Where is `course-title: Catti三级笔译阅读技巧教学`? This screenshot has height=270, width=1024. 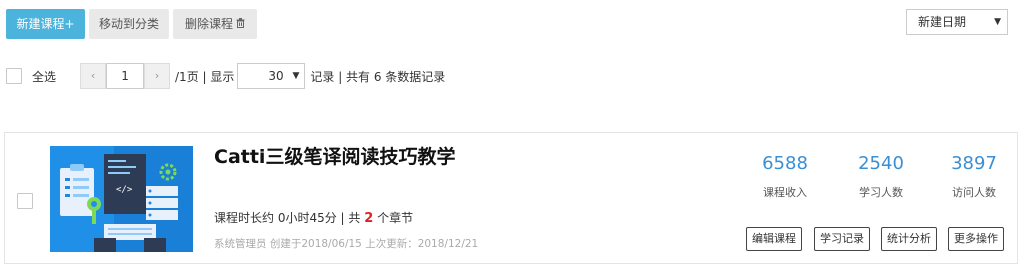 course-title: Catti三级笔译阅读技巧教学 is located at coordinates (334, 155).